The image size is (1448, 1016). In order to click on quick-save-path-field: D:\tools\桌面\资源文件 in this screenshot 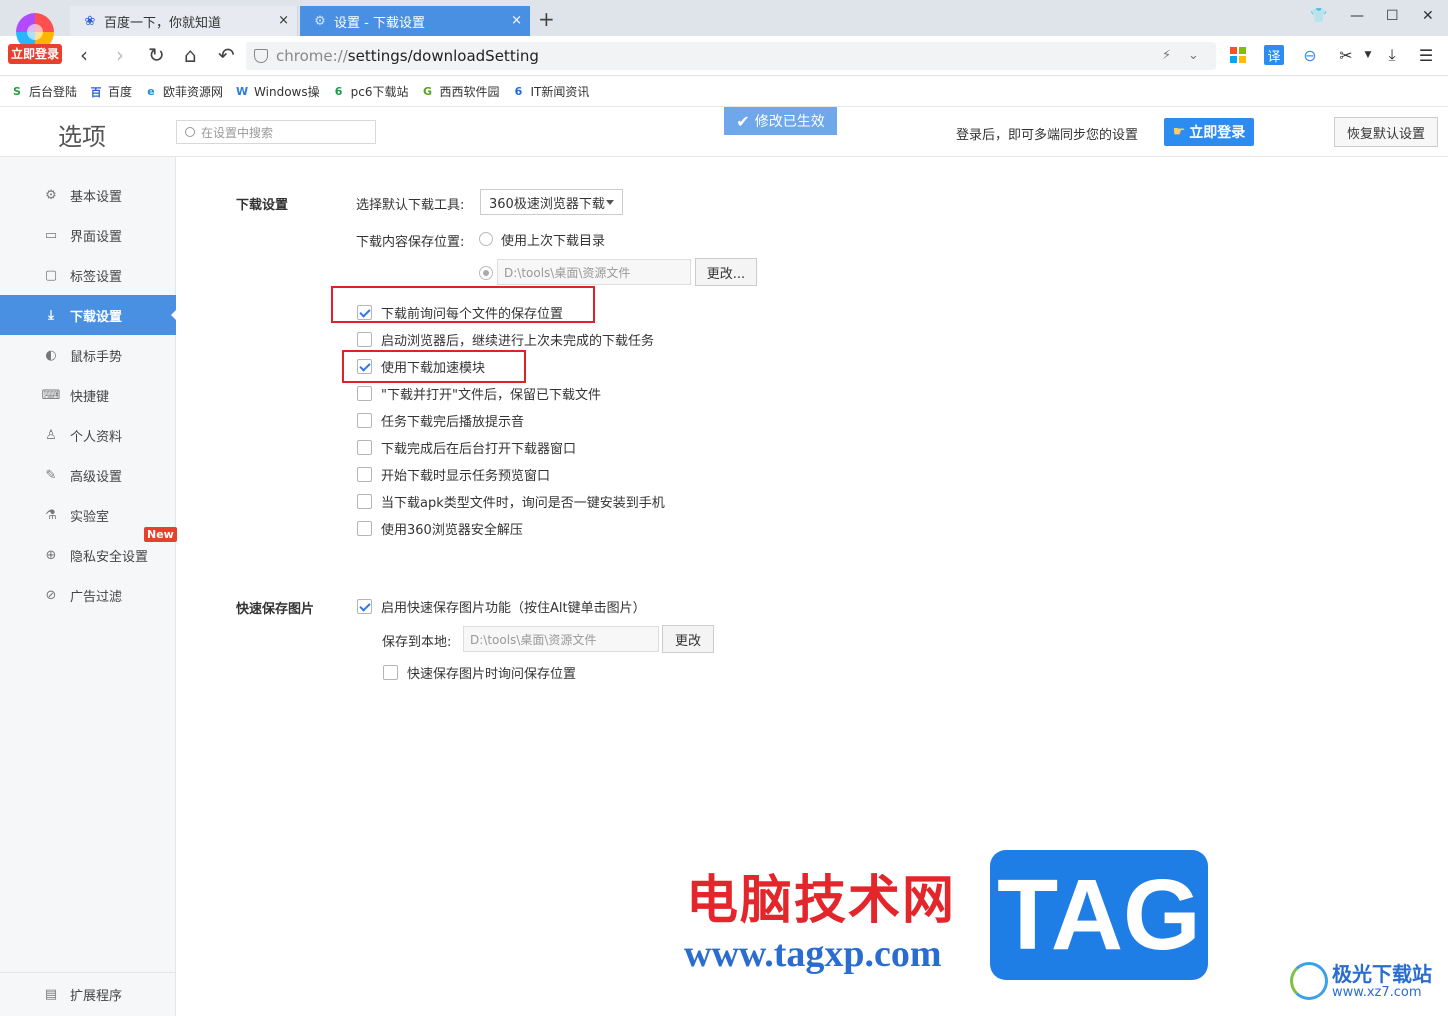, I will do `click(561, 639)`.